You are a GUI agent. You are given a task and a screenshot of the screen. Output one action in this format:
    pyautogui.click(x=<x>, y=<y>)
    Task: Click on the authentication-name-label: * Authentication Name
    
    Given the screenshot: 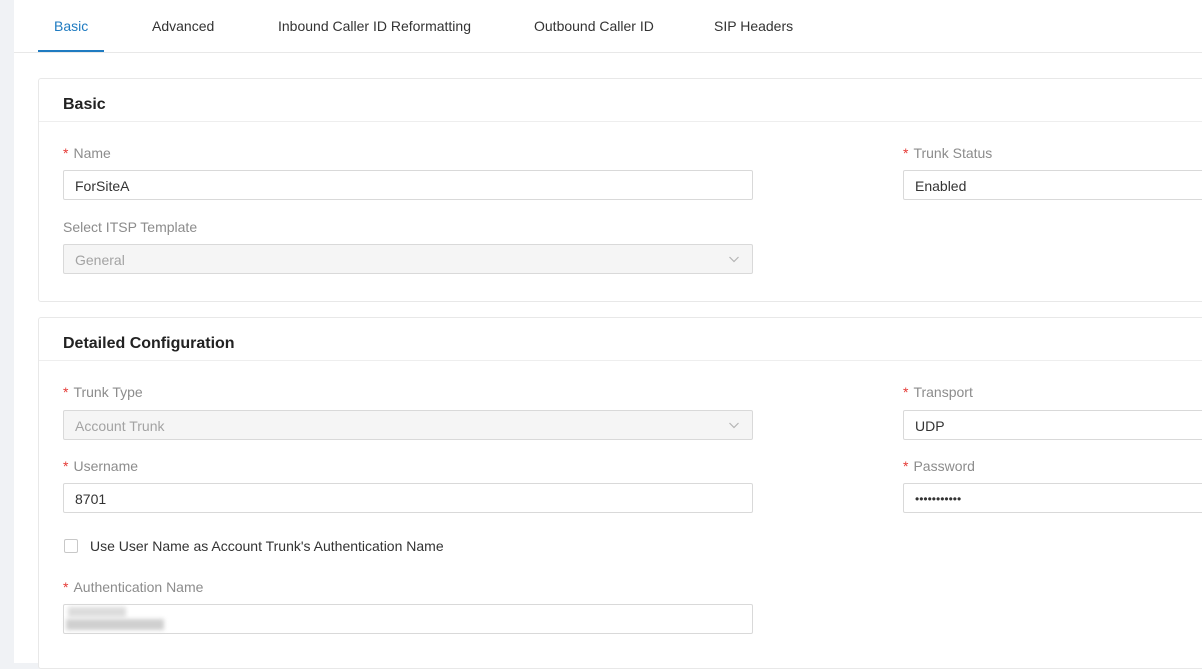 What is the action you would take?
    pyautogui.click(x=133, y=587)
    